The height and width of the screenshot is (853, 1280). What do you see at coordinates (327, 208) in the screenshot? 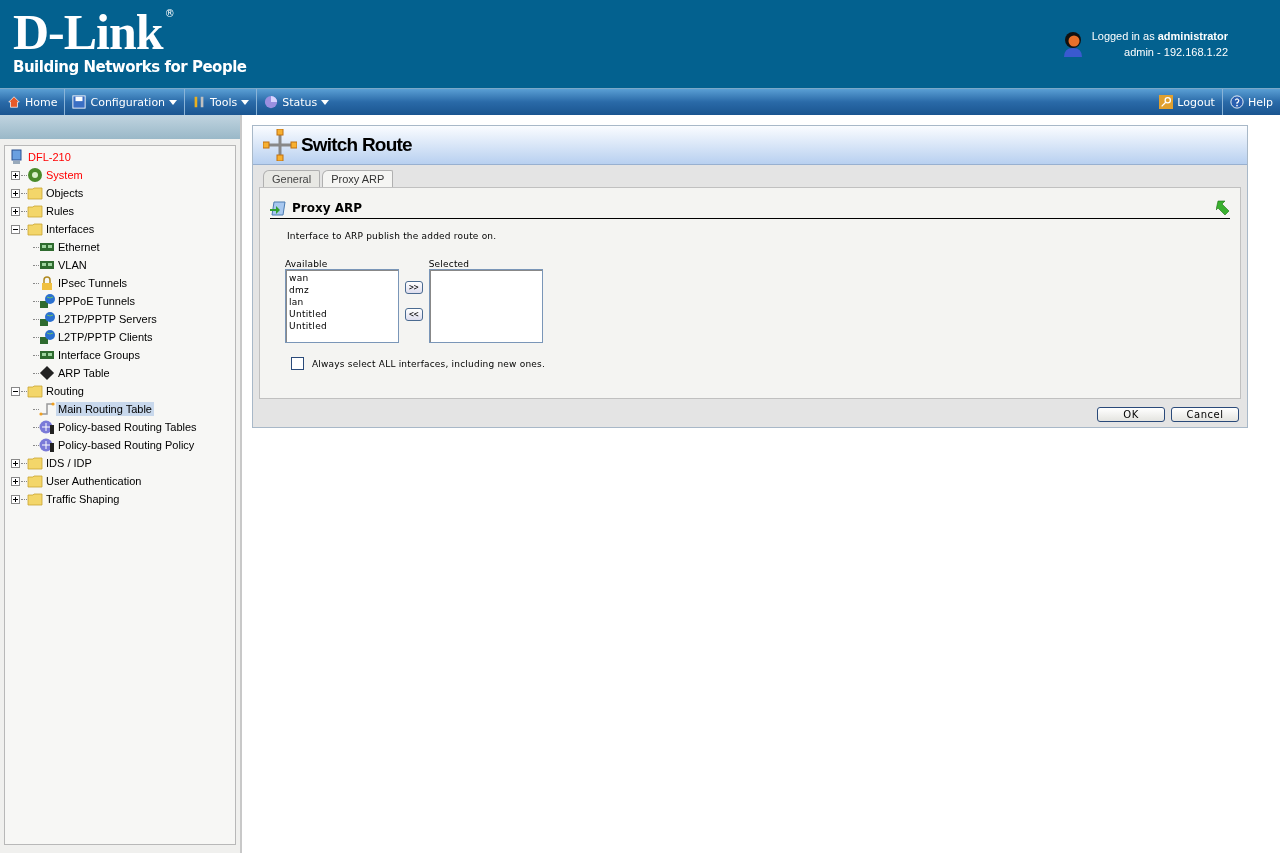
I see `section-title: Proxy ARP` at bounding box center [327, 208].